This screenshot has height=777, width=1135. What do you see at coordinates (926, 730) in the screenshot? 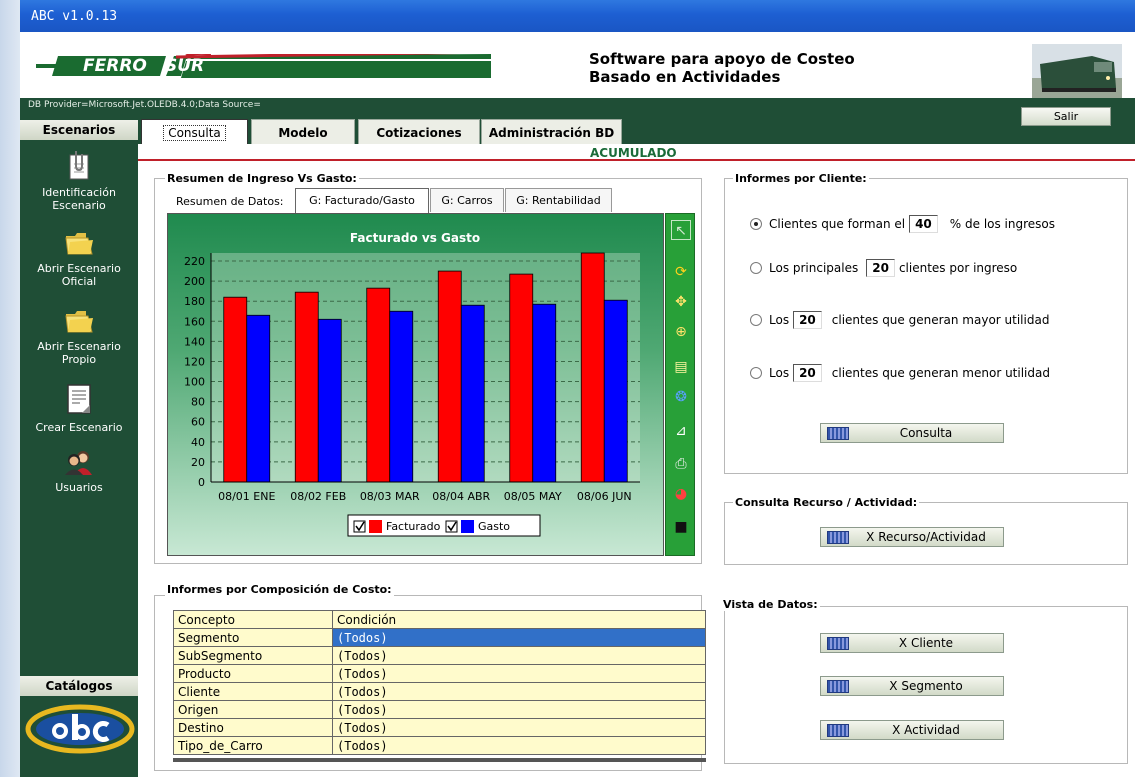
I see `button-label: X Actividad` at bounding box center [926, 730].